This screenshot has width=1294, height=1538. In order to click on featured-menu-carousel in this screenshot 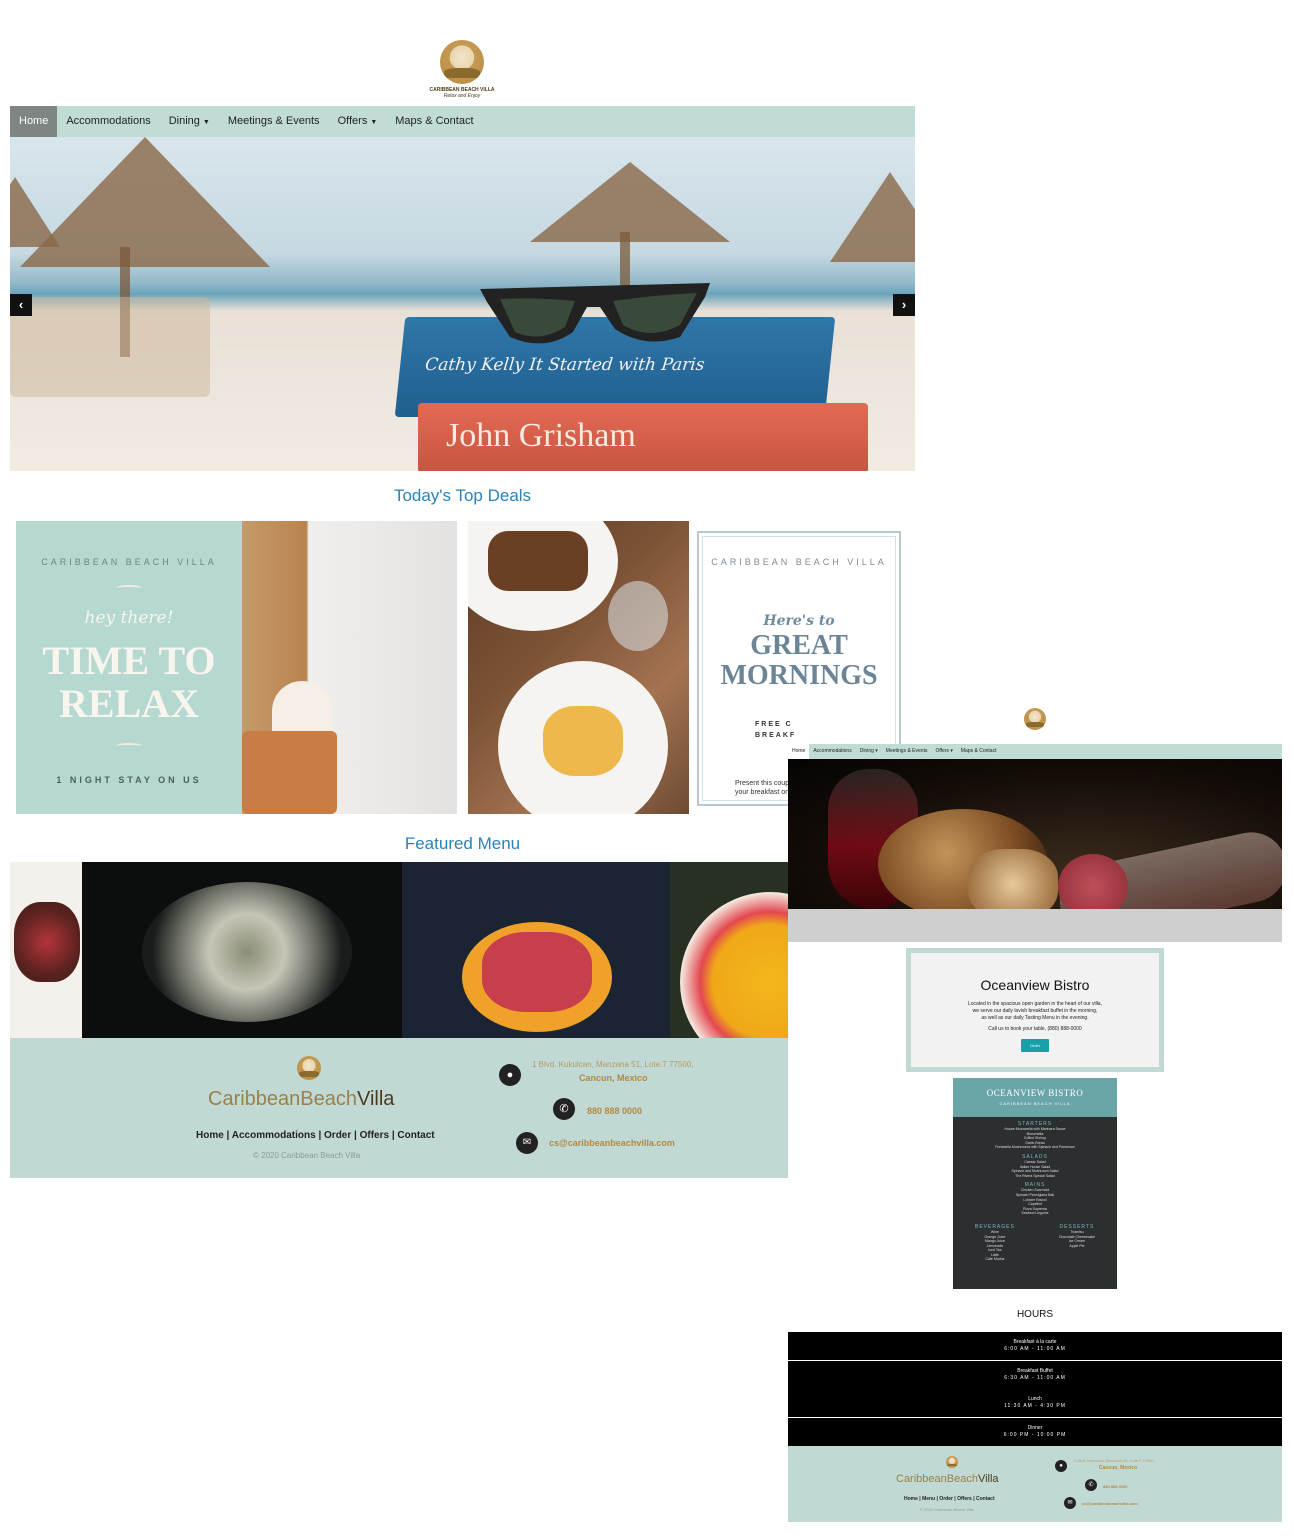, I will do `click(399, 950)`.